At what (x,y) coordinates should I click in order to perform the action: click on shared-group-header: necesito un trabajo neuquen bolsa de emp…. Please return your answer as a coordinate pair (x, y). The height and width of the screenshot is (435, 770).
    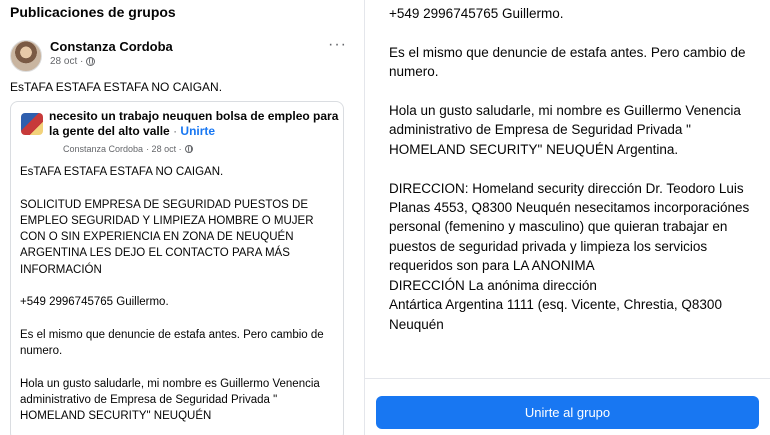
    Looking at the image, I should click on (195, 124).